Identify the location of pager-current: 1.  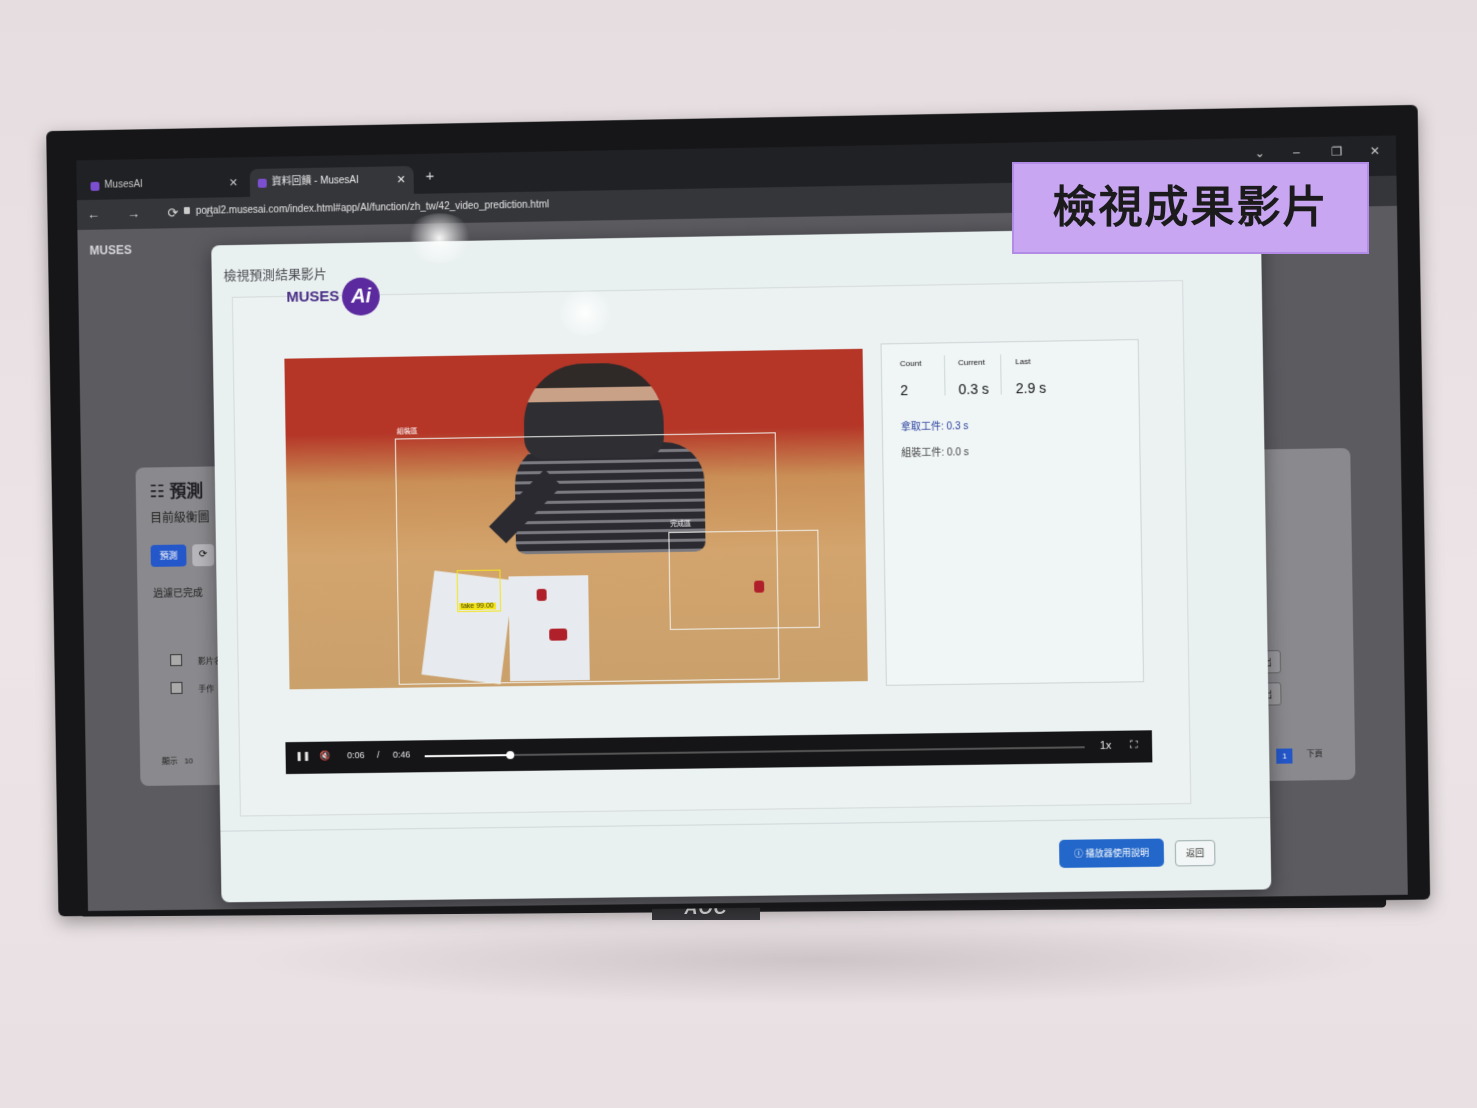
(1285, 756).